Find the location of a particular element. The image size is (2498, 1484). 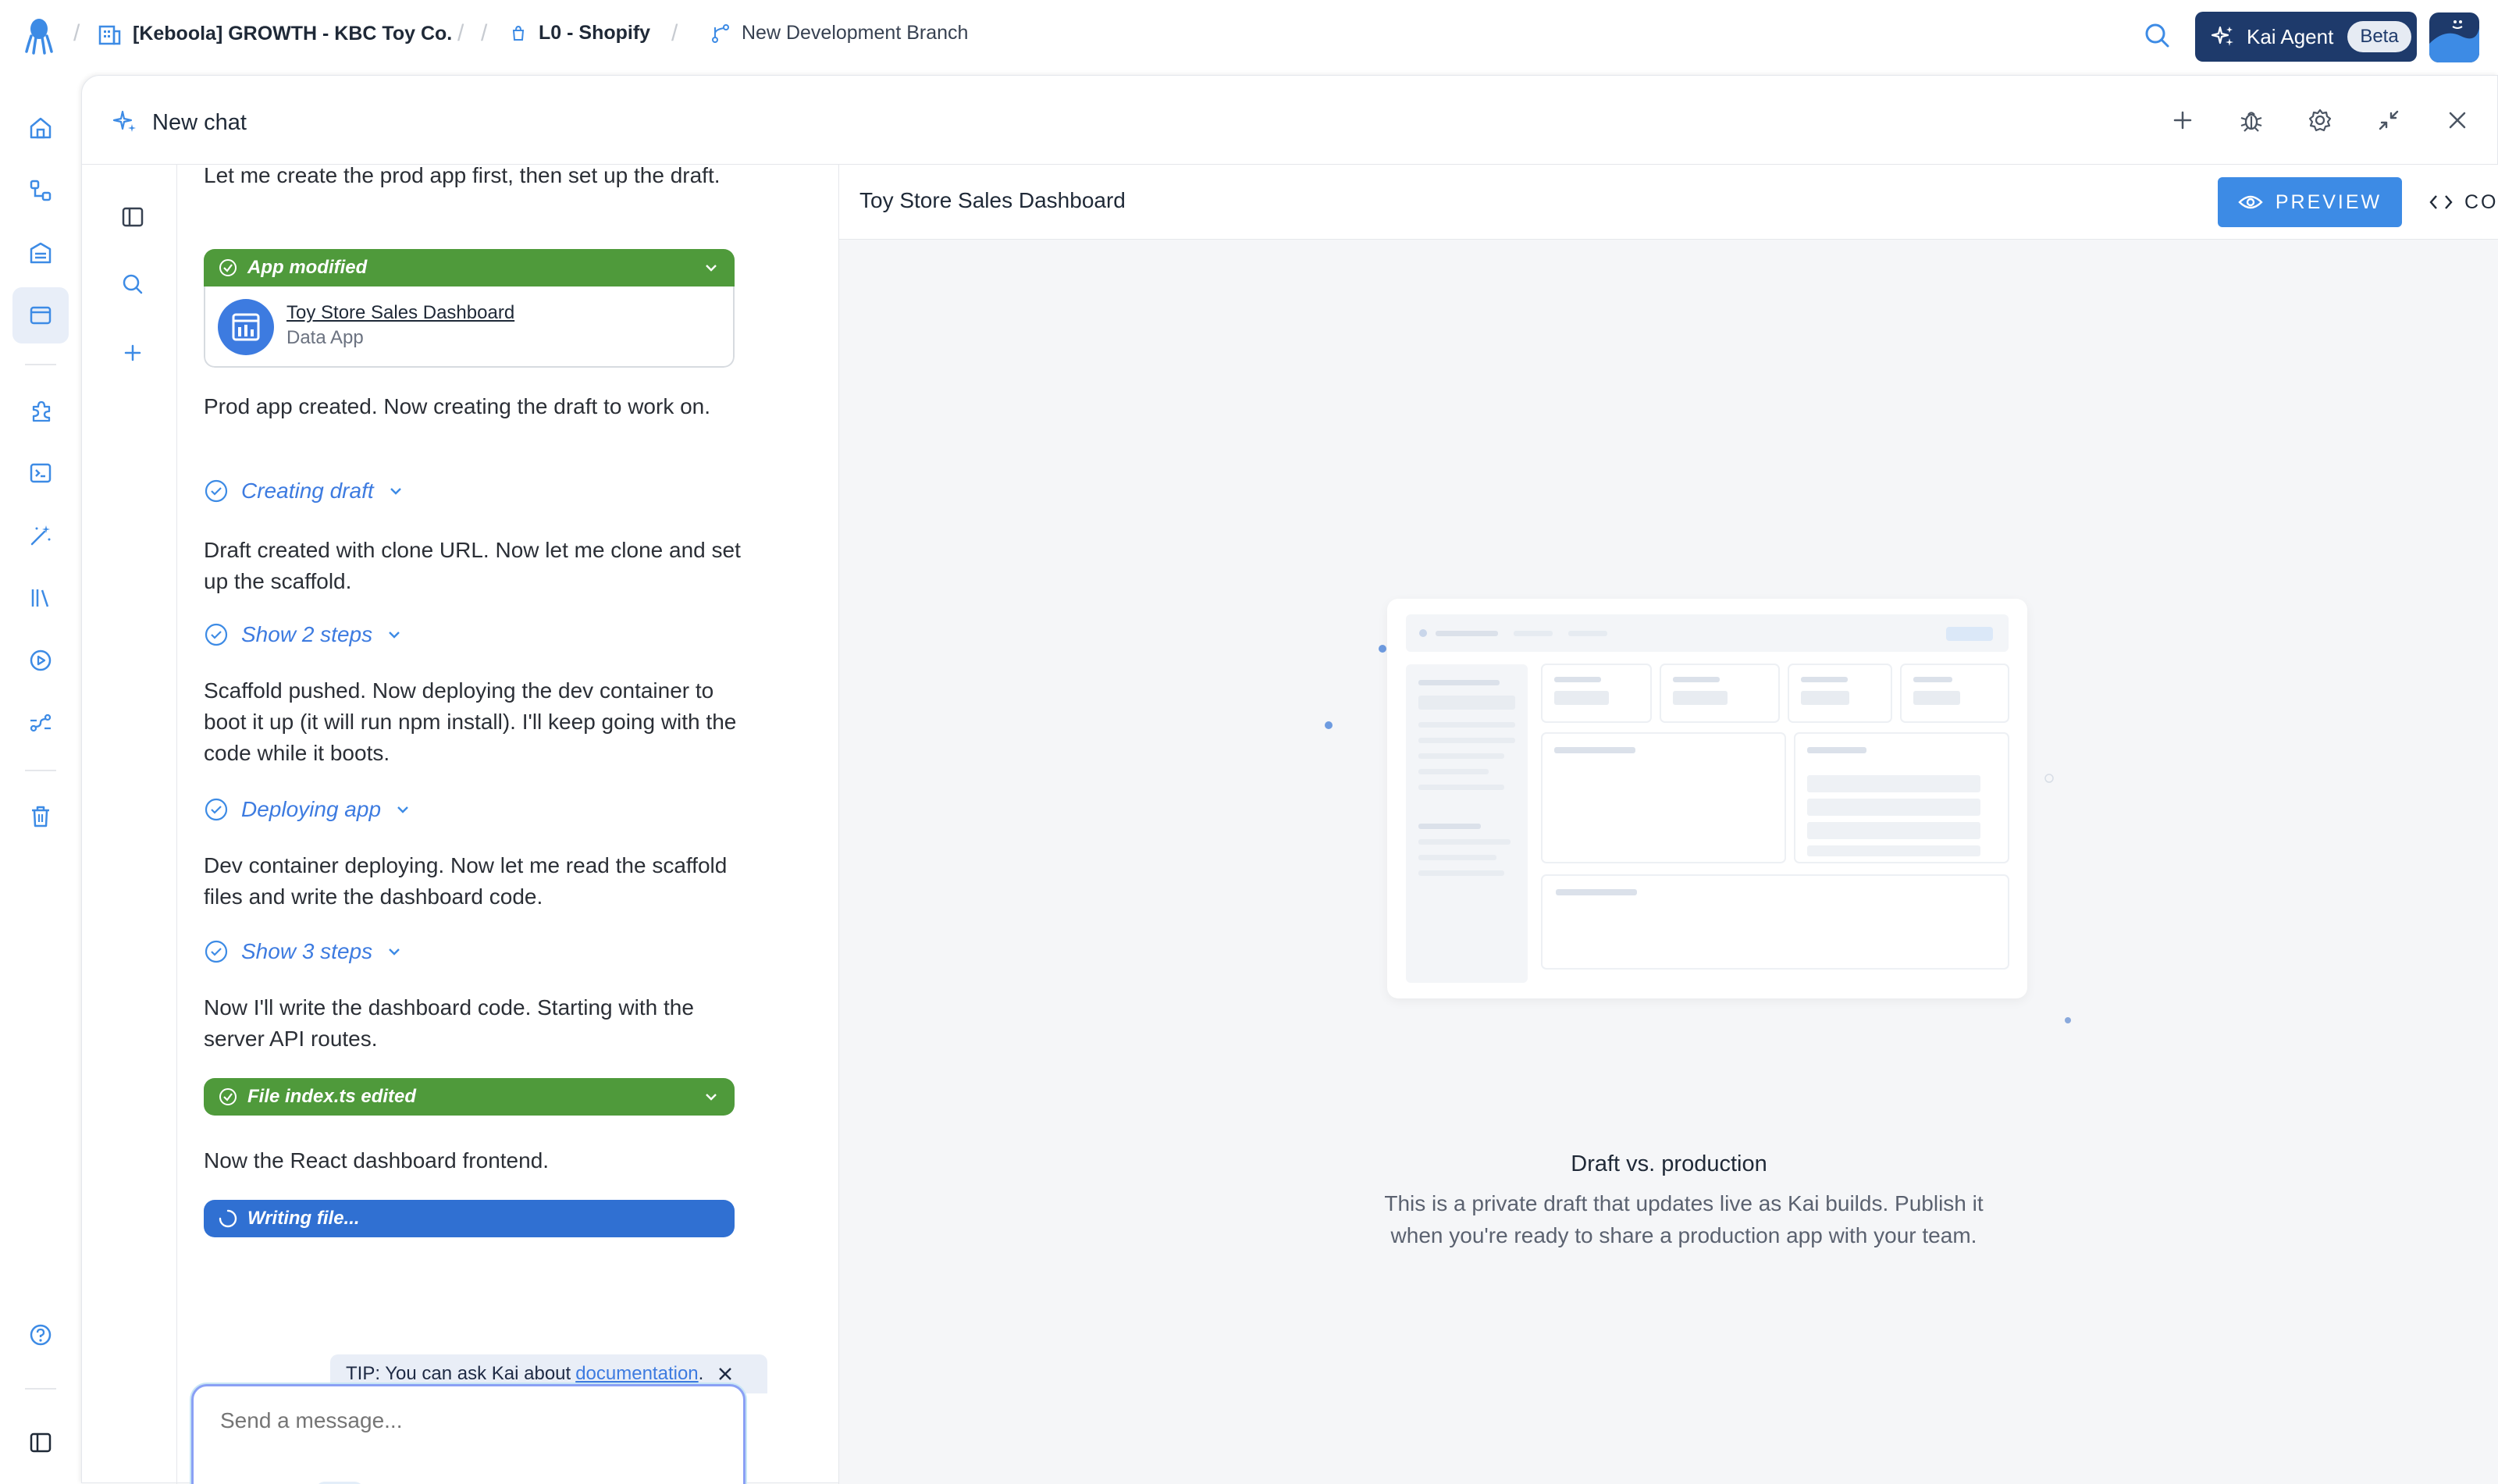

status-label: File index.ts edited is located at coordinates (332, 1096).